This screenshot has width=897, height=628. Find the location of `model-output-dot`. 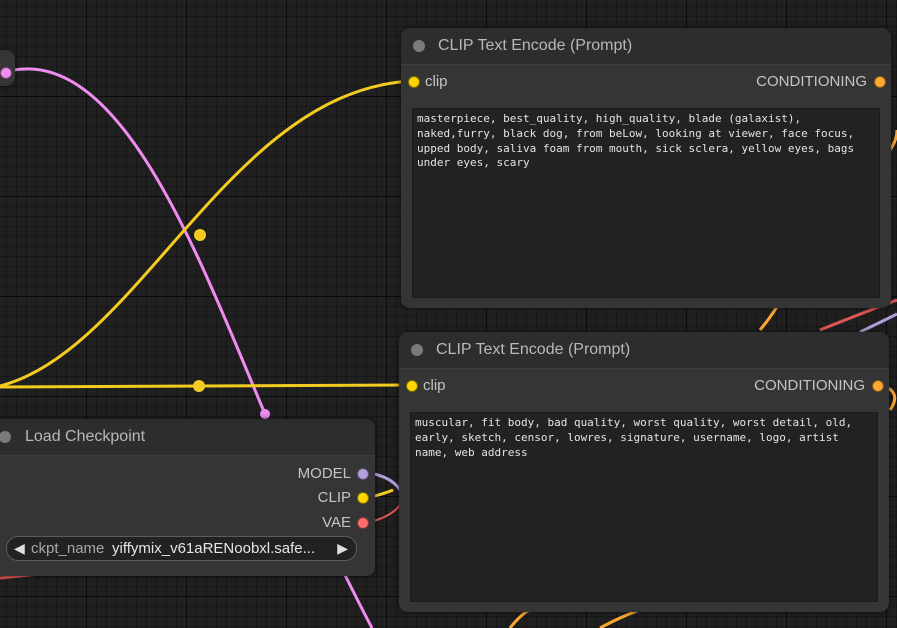

model-output-dot is located at coordinates (363, 474).